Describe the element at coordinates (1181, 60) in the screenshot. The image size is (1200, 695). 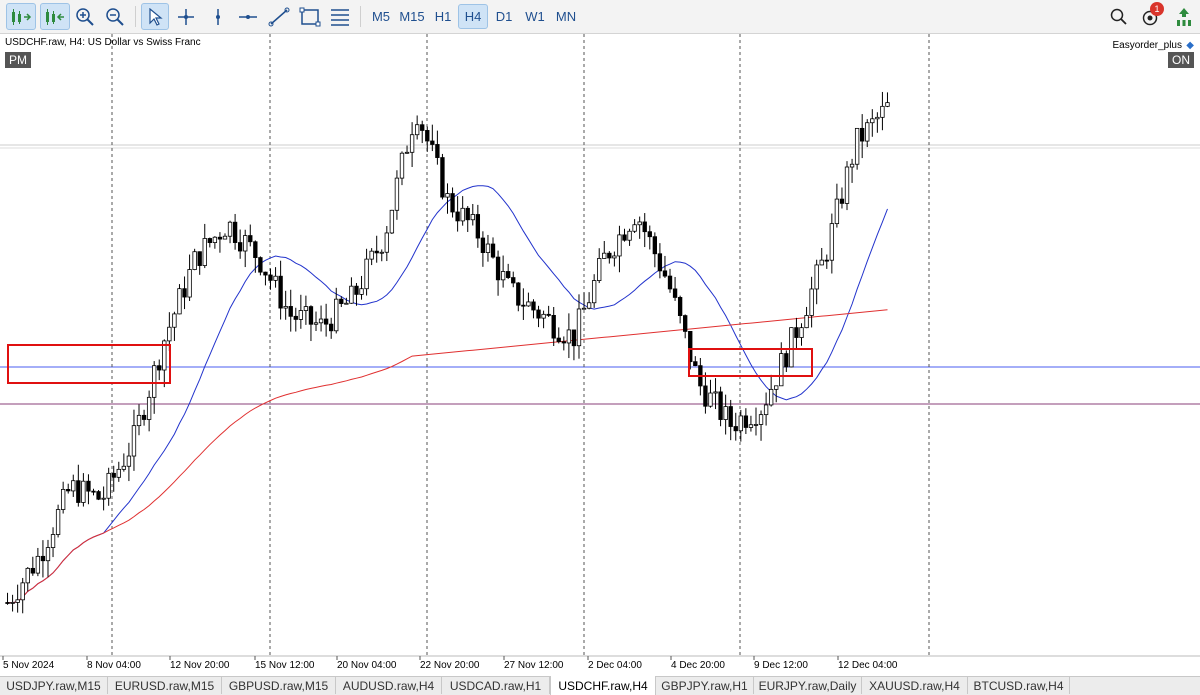
I see `expert-advisor-status: ON` at that location.